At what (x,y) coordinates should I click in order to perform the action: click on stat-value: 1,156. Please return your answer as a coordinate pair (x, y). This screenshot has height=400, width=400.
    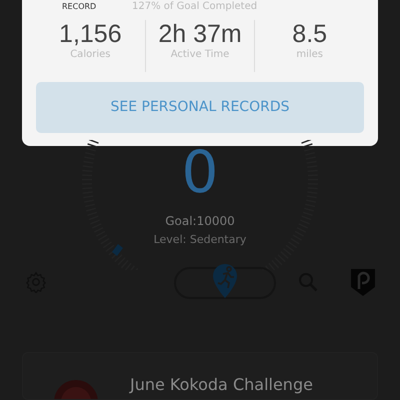
    Looking at the image, I should click on (90, 34).